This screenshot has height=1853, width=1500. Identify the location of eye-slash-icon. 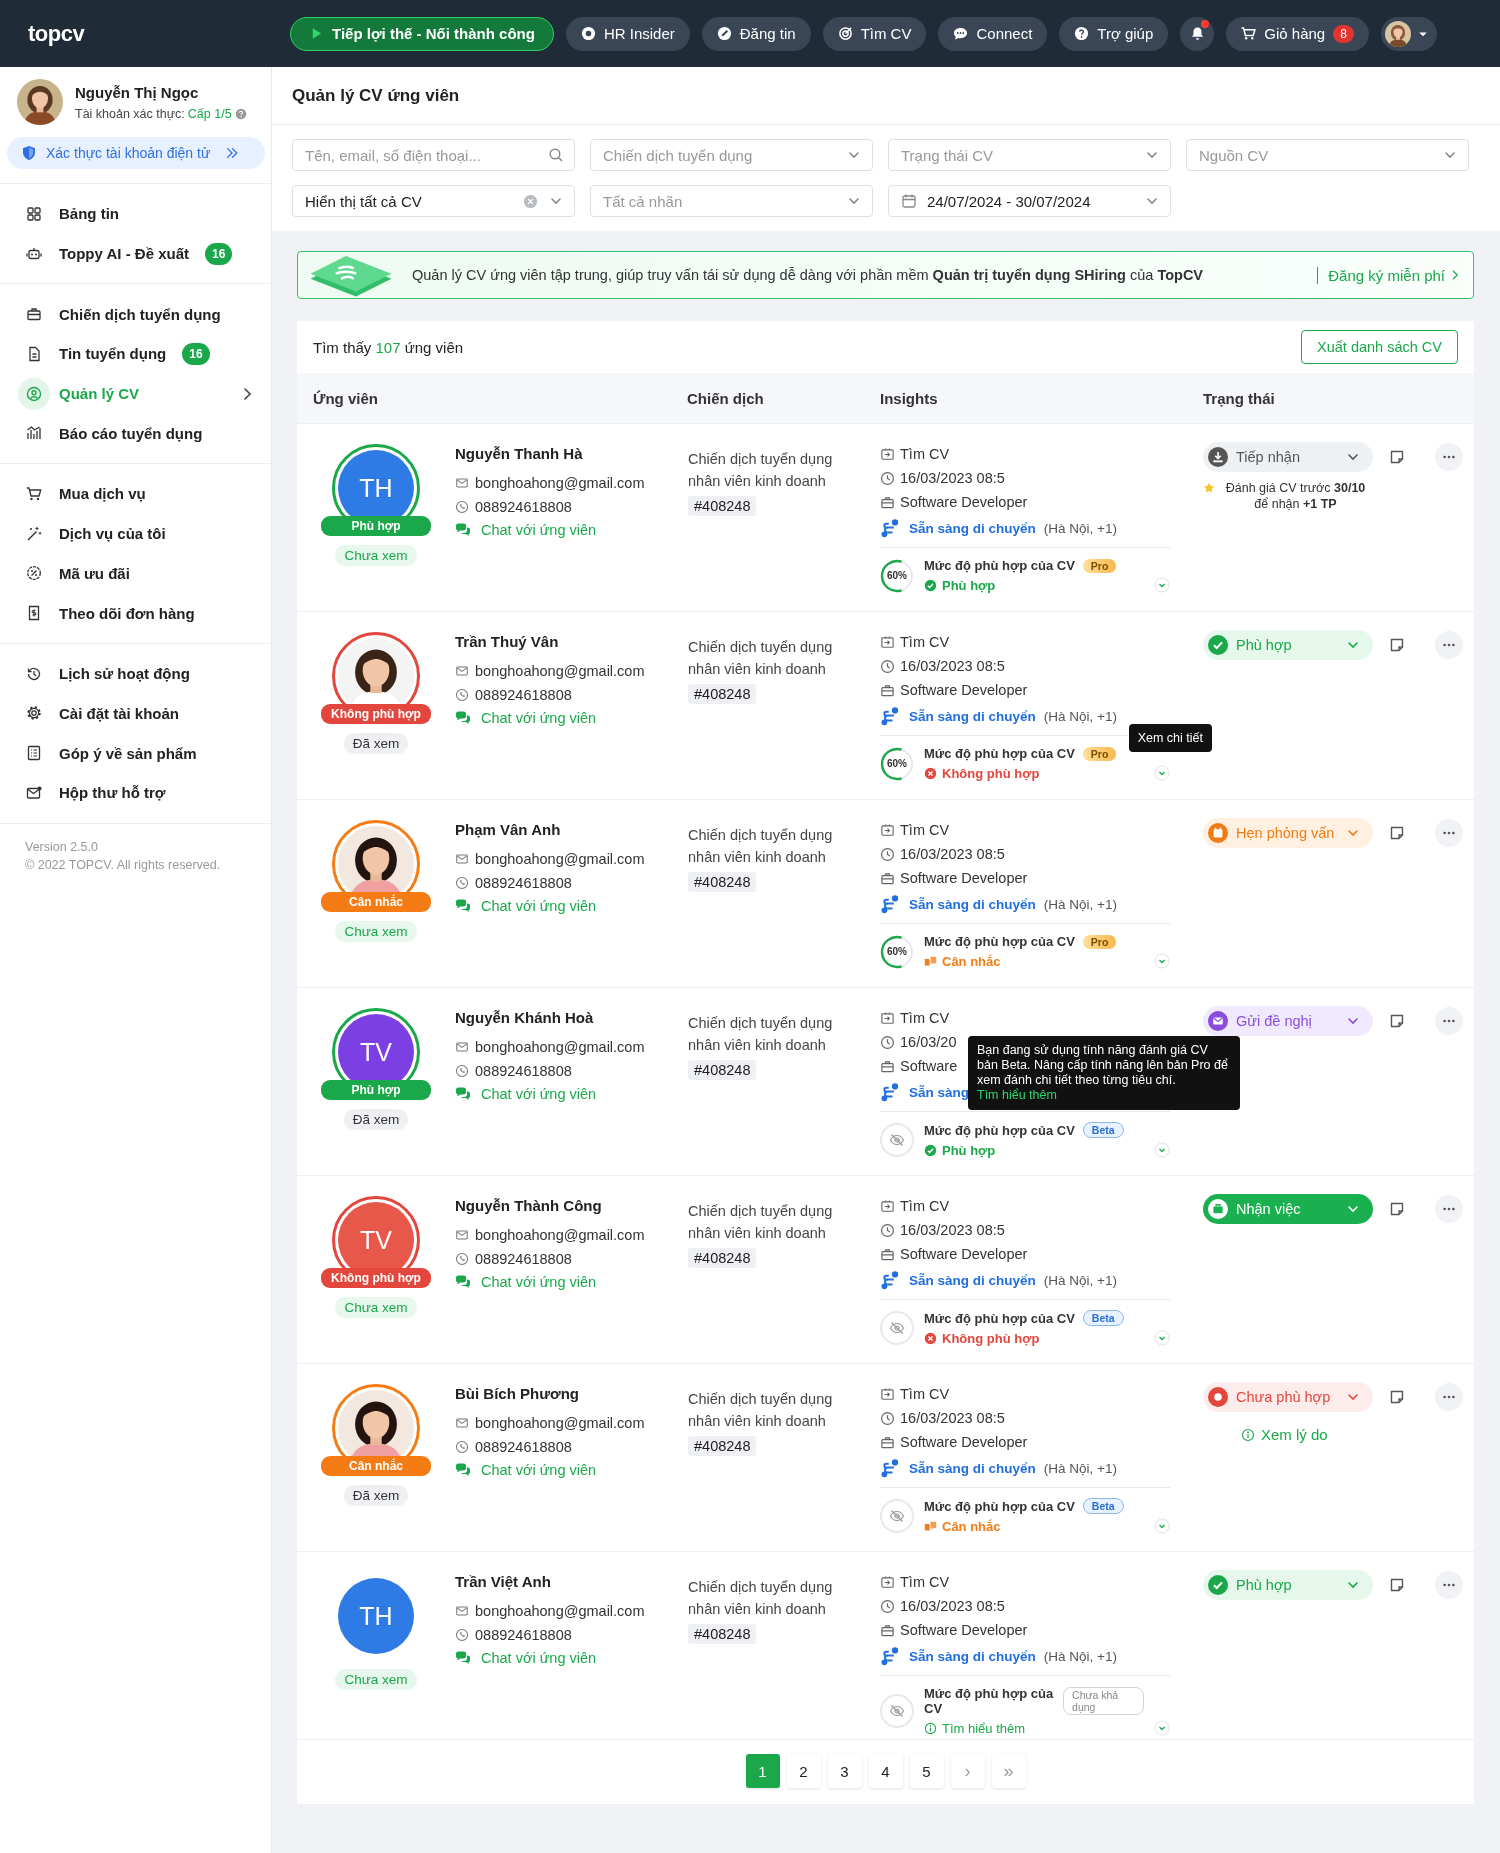
(897, 1711).